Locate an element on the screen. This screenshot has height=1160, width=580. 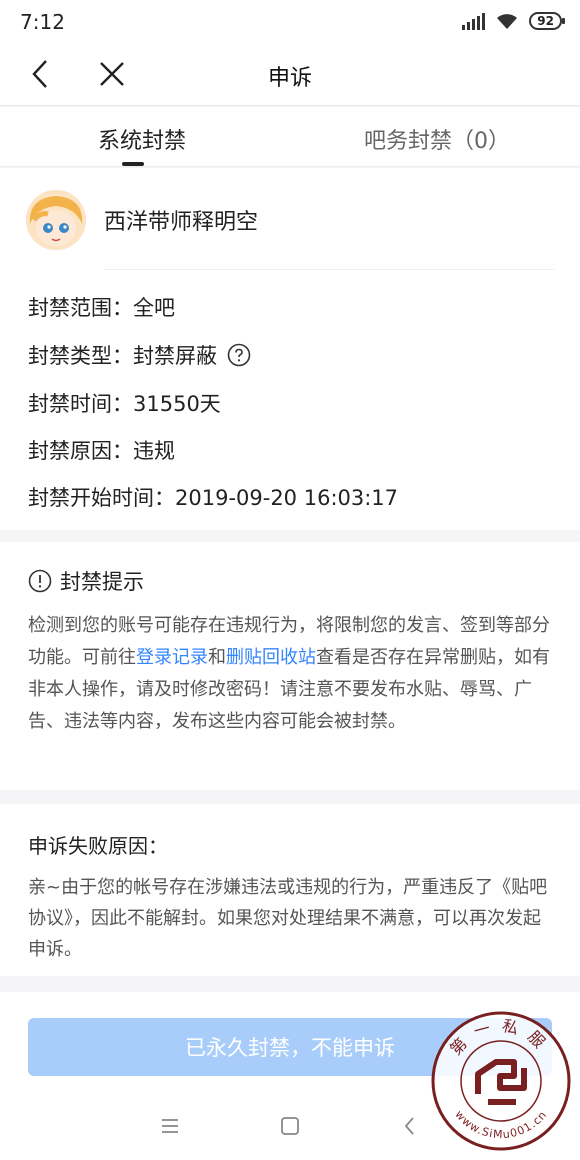
ban-reason-row: 封禁原因：违规 is located at coordinates (101, 450).